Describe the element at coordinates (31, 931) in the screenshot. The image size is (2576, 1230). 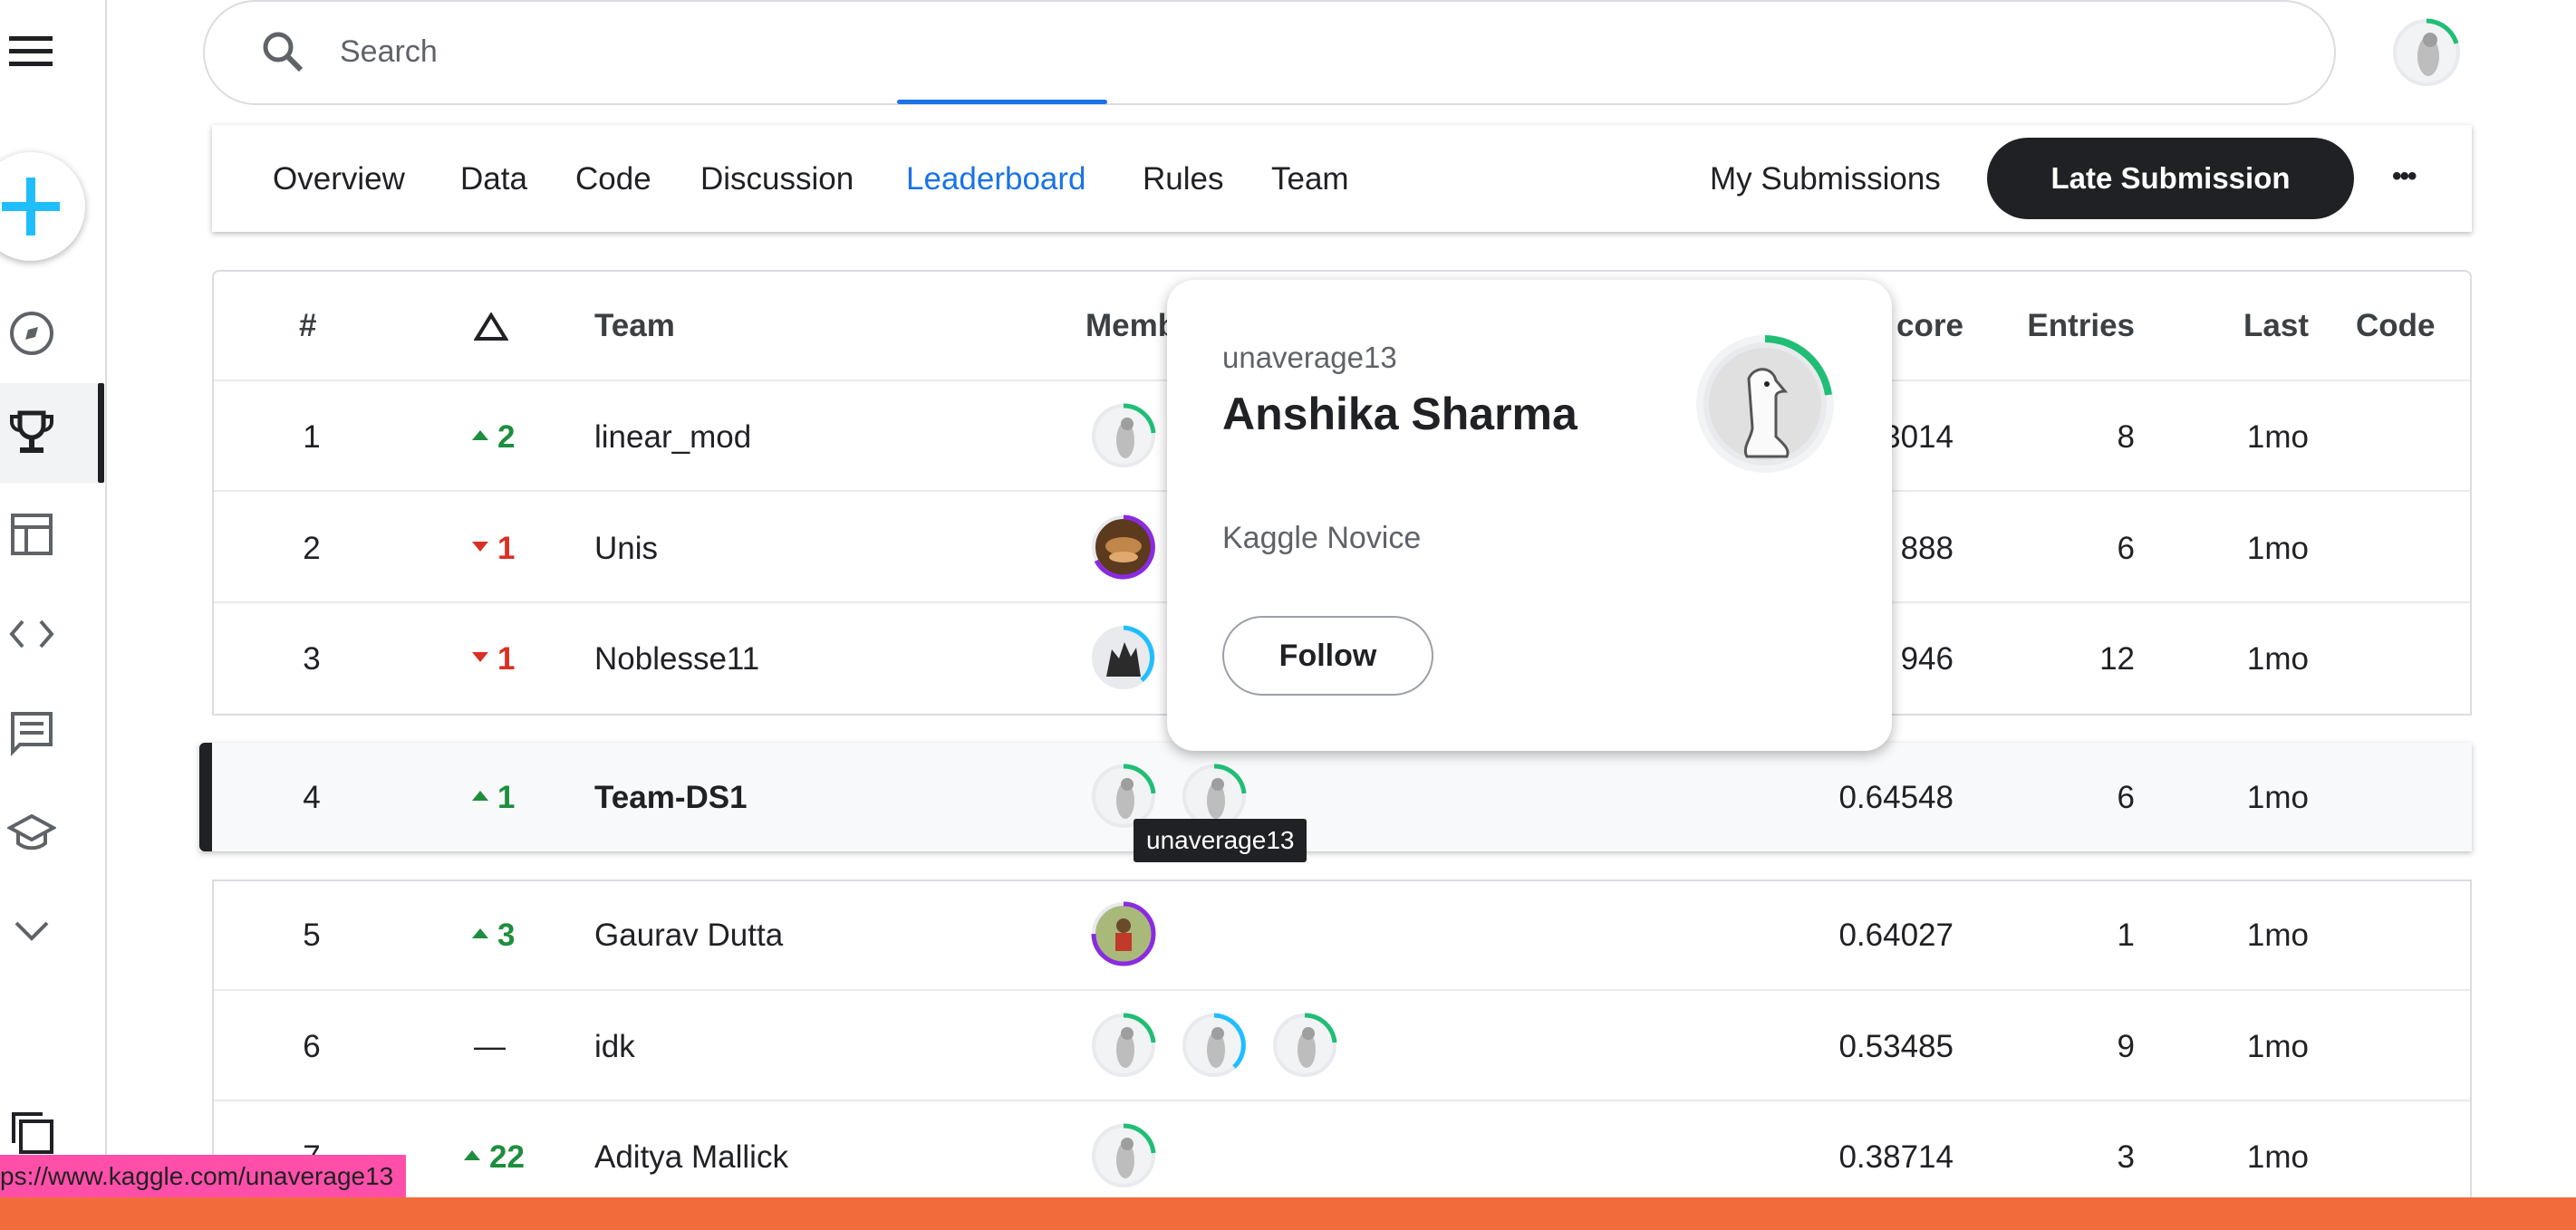
I see `chevron-down-icon` at that location.